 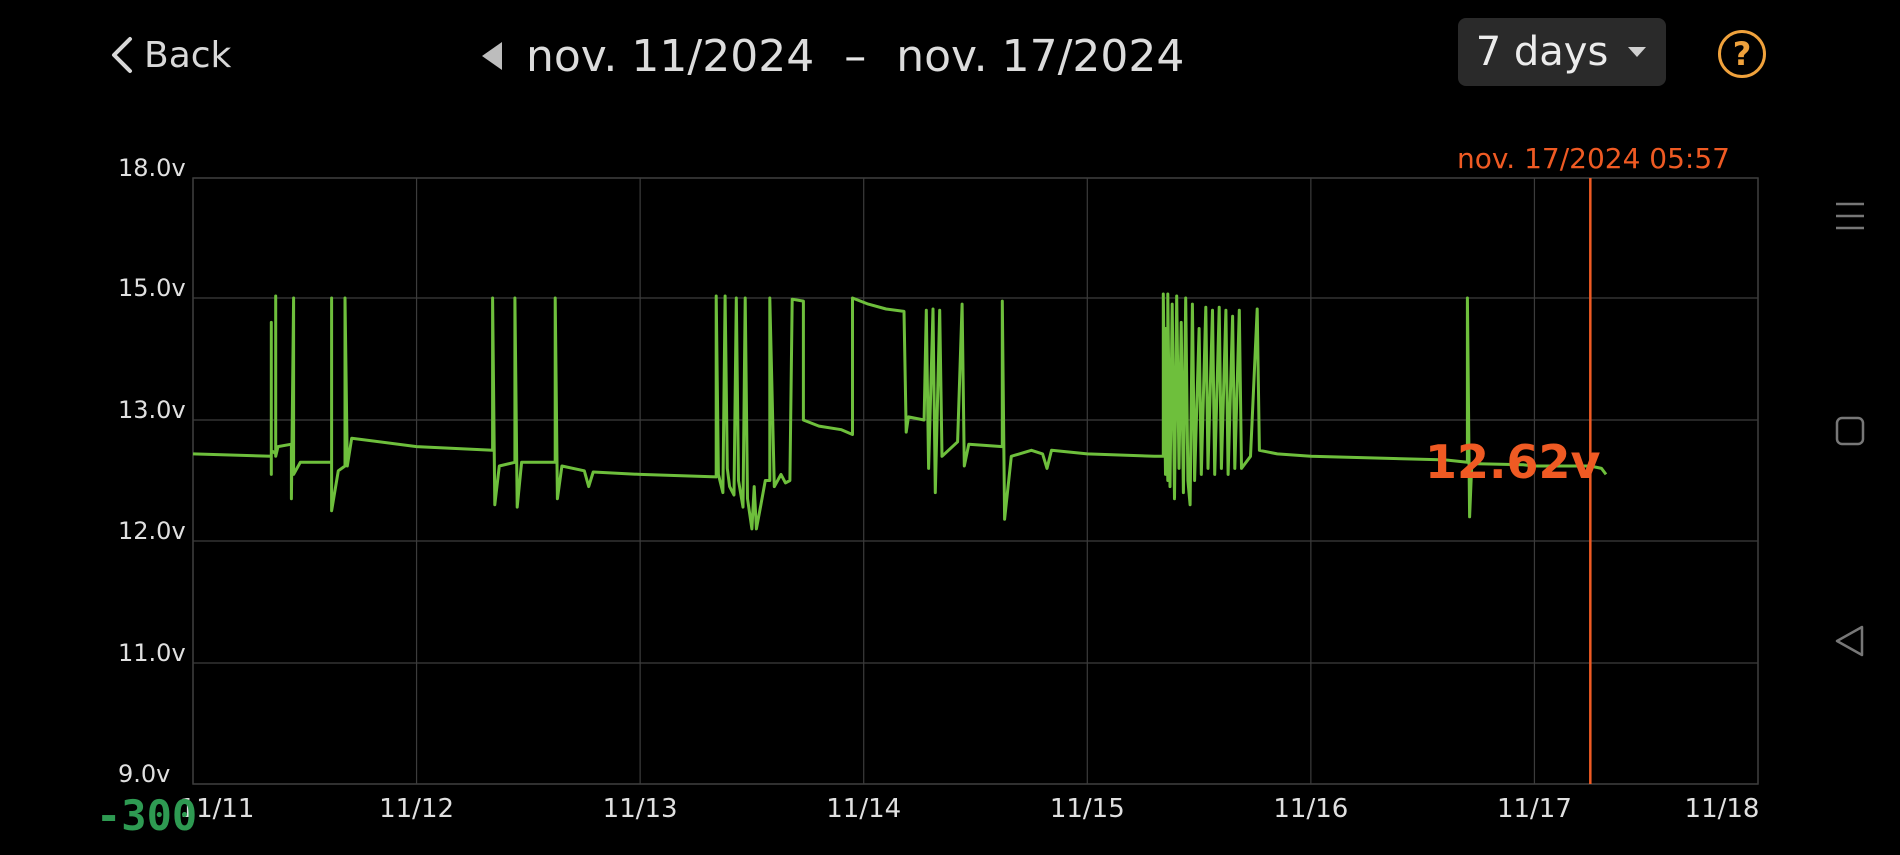 What do you see at coordinates (1513, 462) in the screenshot?
I see `cursor-value-label: 12.62v` at bounding box center [1513, 462].